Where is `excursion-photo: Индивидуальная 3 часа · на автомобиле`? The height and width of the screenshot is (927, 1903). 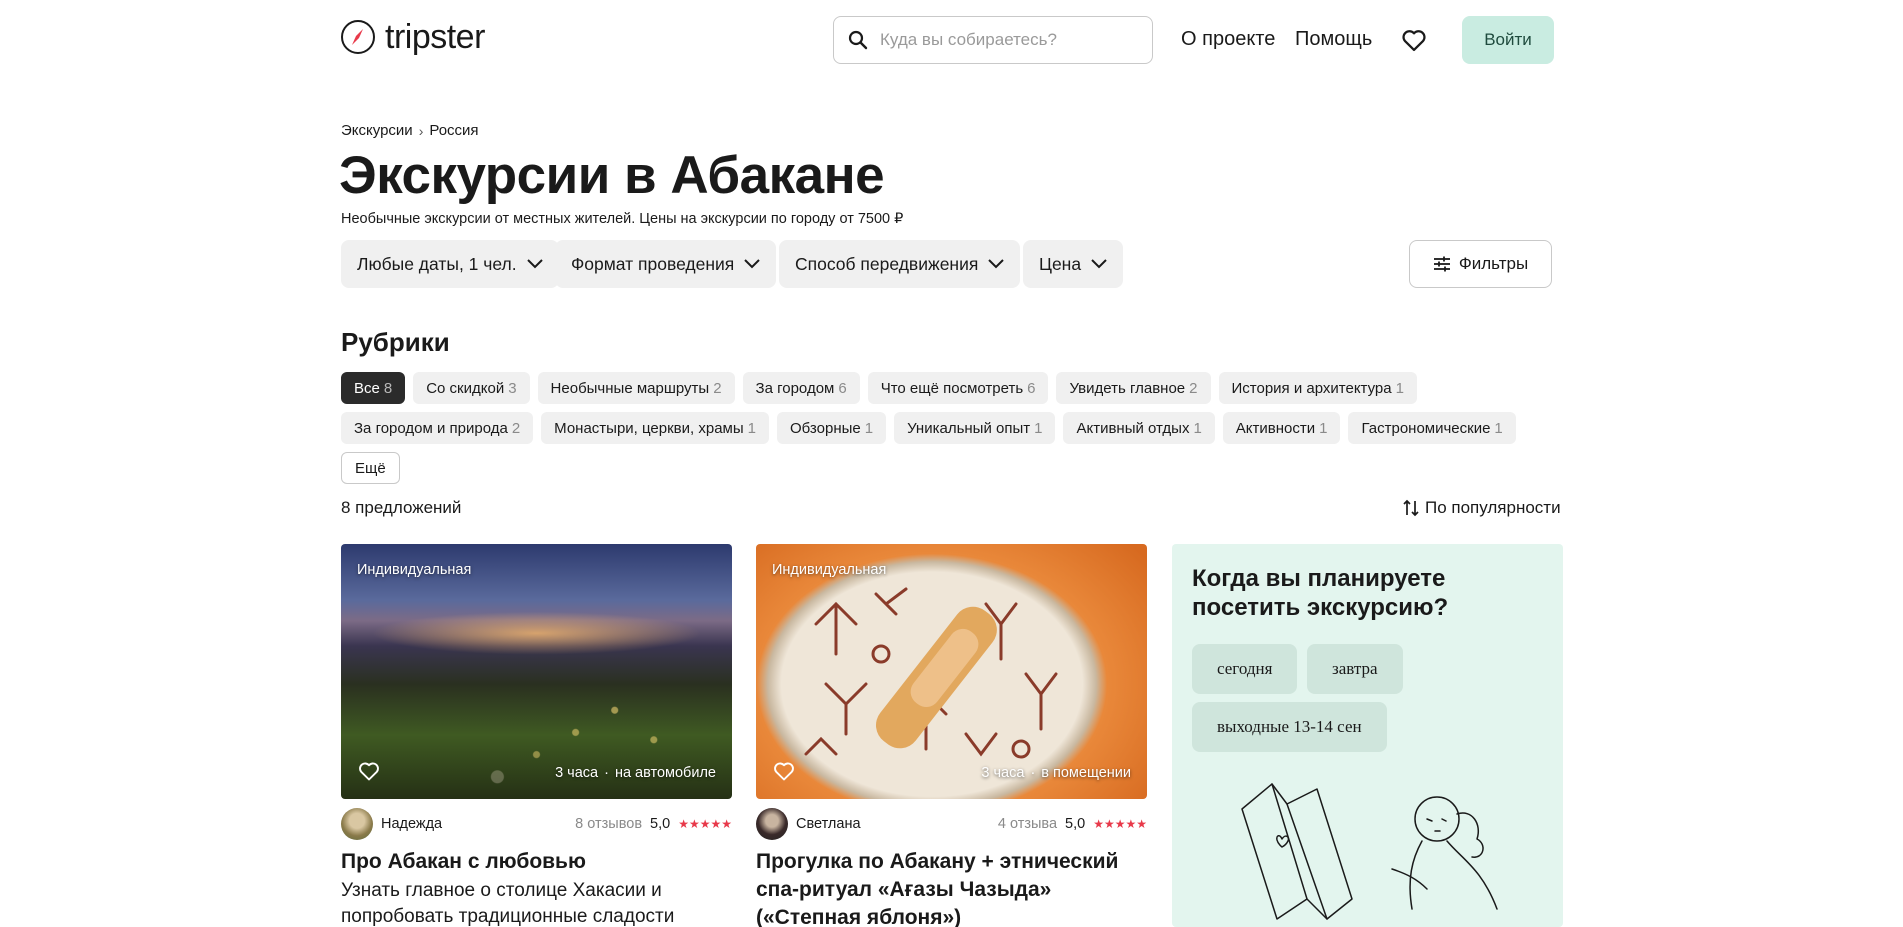 excursion-photo: Индивидуальная 3 часа · на автомобиле is located at coordinates (536, 671).